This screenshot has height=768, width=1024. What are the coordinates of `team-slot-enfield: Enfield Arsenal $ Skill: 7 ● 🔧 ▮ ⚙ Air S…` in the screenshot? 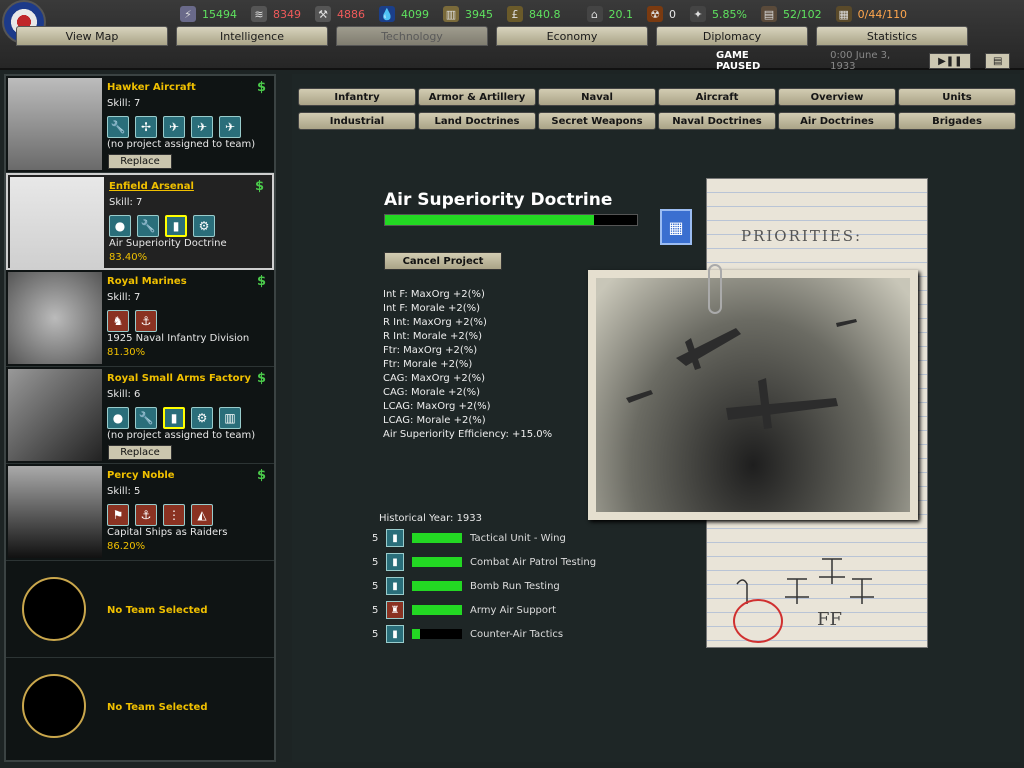 It's located at (140, 221).